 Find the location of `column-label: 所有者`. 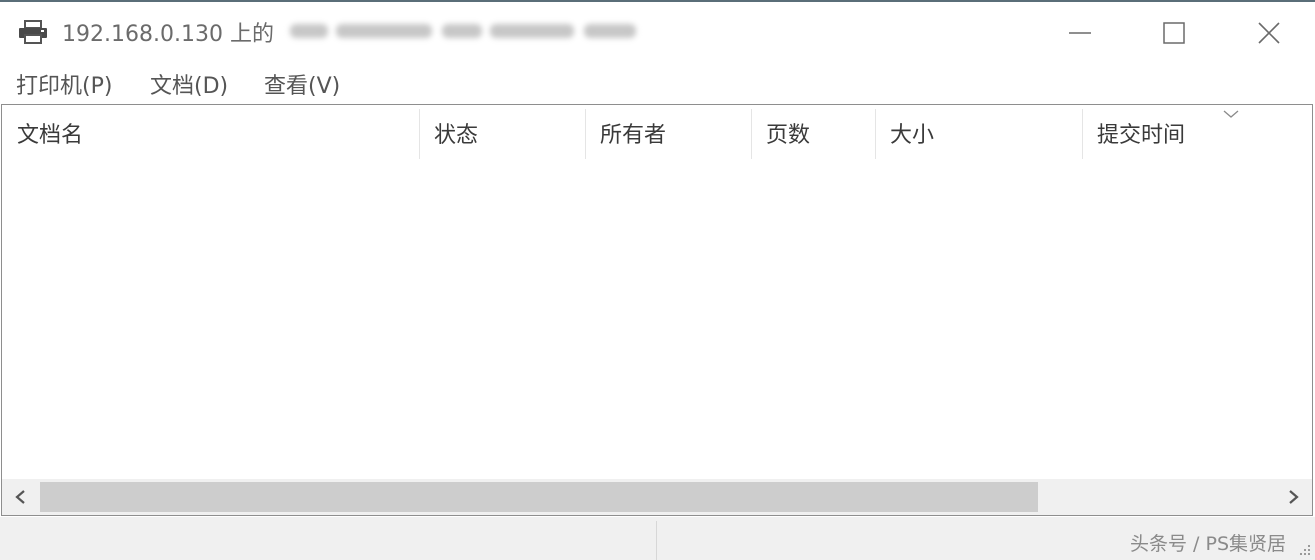

column-label: 所有者 is located at coordinates (633, 135).